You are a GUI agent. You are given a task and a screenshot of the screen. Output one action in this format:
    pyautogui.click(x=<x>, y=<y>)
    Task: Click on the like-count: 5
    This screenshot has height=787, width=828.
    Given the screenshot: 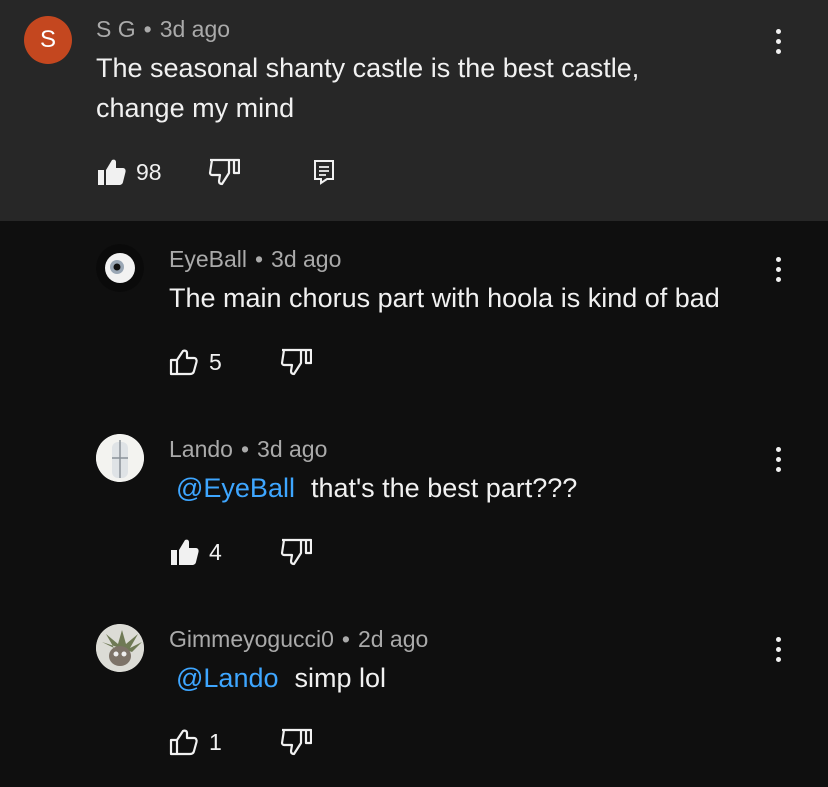 What is the action you would take?
    pyautogui.click(x=215, y=361)
    